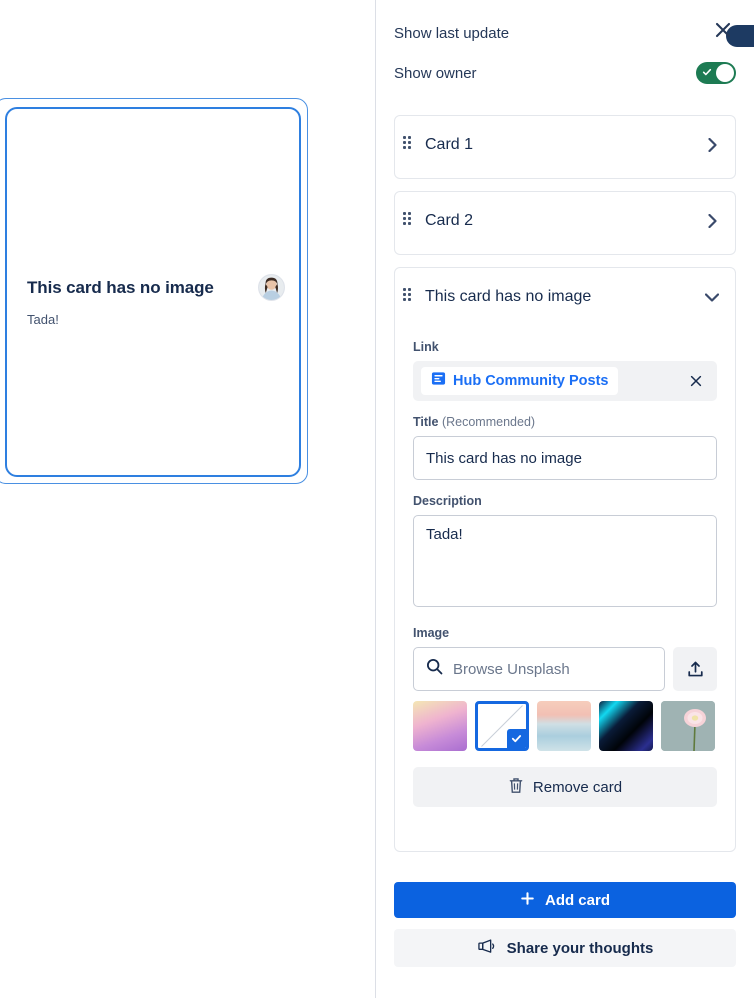 This screenshot has height=998, width=754. What do you see at coordinates (120, 287) in the screenshot?
I see `preview-card-title: This card has no image` at bounding box center [120, 287].